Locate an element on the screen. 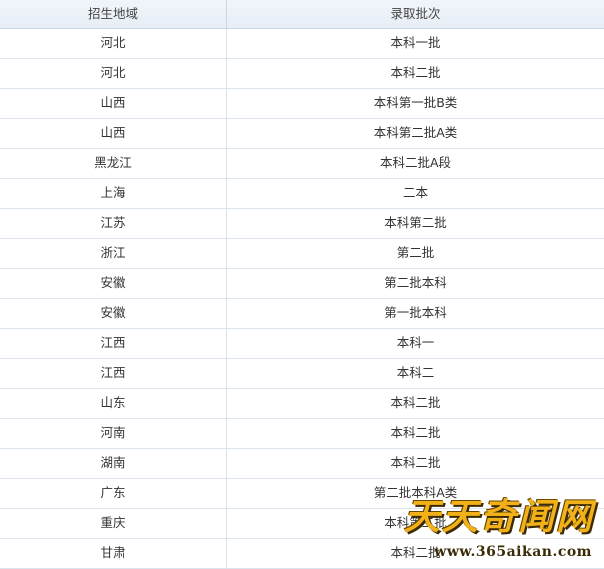 Image resolution: width=604 pixels, height=569 pixels. table-row: 湖南 本科二批 is located at coordinates (302, 464).